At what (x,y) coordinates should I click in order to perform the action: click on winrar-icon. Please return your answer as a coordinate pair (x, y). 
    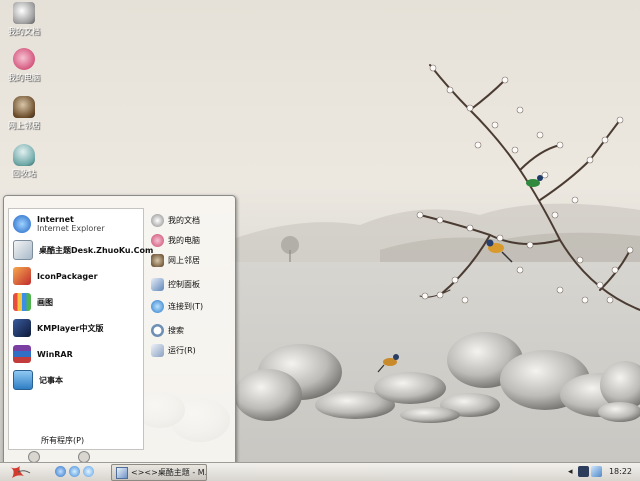
    Looking at the image, I should click on (22, 354).